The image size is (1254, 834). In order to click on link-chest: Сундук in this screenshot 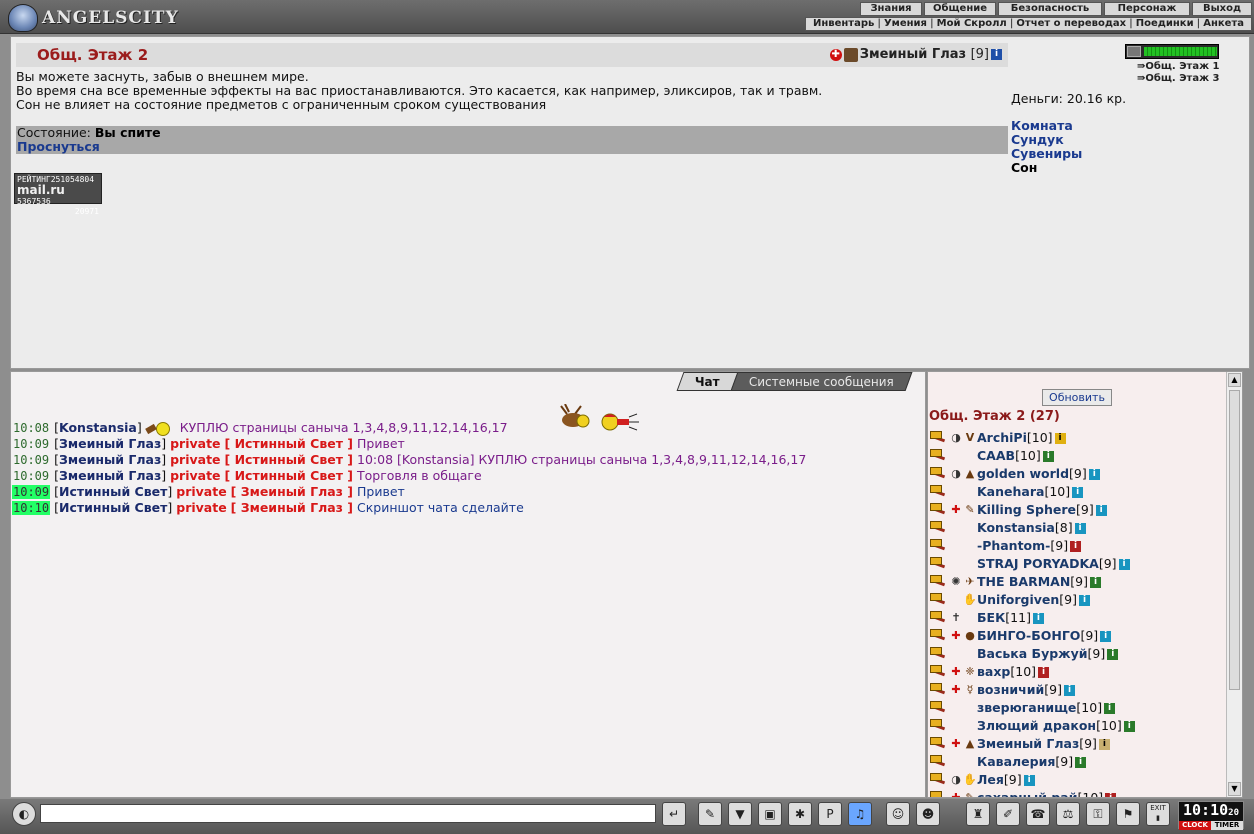, I will do `click(1046, 140)`.